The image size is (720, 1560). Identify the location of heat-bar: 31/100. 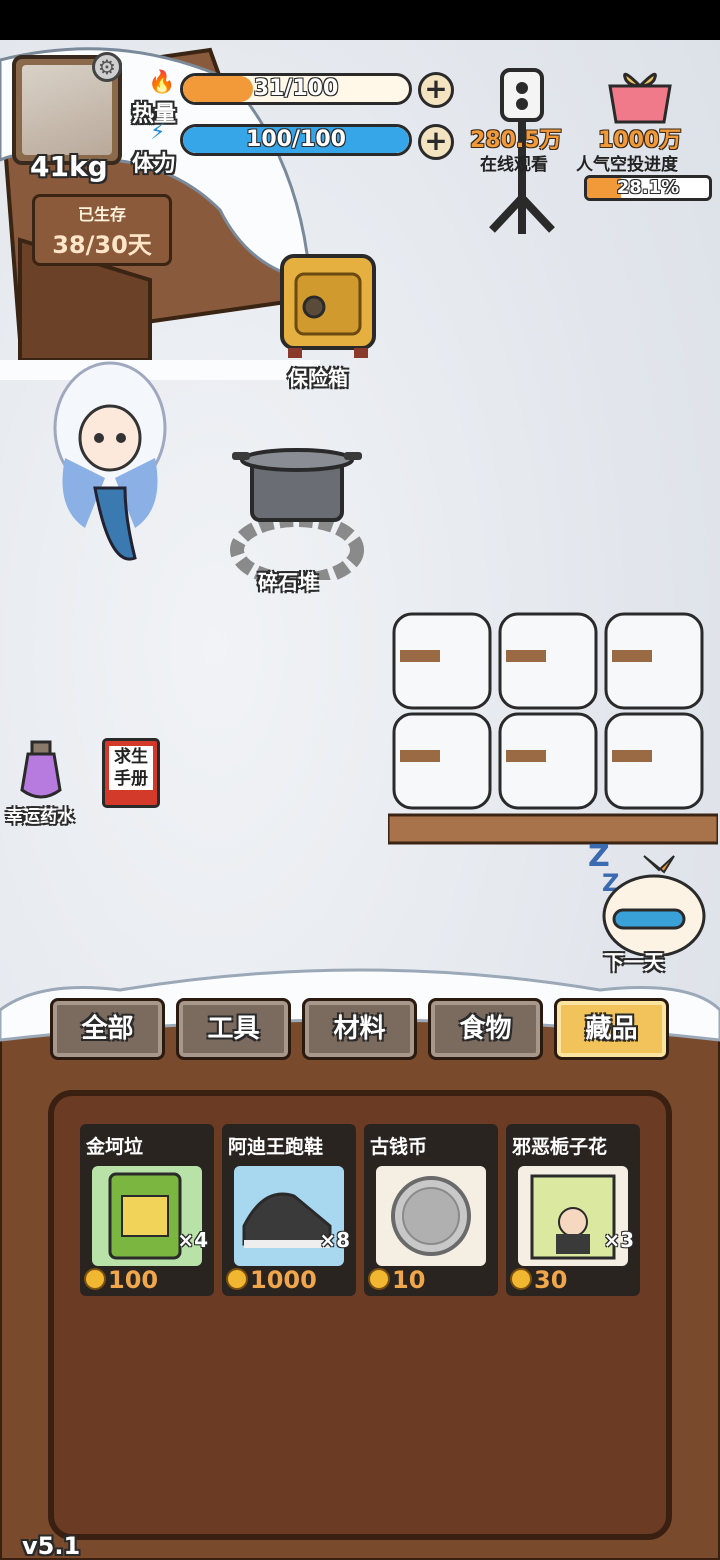
(296, 89).